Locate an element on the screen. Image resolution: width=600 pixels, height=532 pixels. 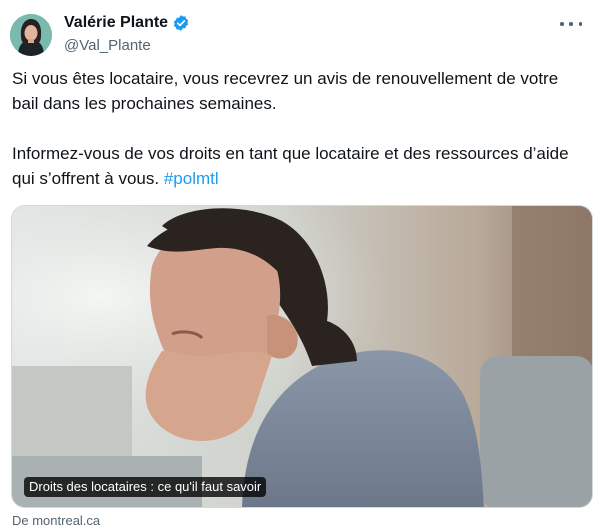
author-handle: @Val_Plante is located at coordinates (107, 45).